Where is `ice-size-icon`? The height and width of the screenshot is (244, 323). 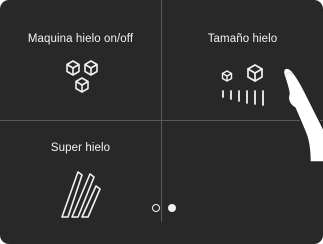
ice-size-icon is located at coordinates (242, 85).